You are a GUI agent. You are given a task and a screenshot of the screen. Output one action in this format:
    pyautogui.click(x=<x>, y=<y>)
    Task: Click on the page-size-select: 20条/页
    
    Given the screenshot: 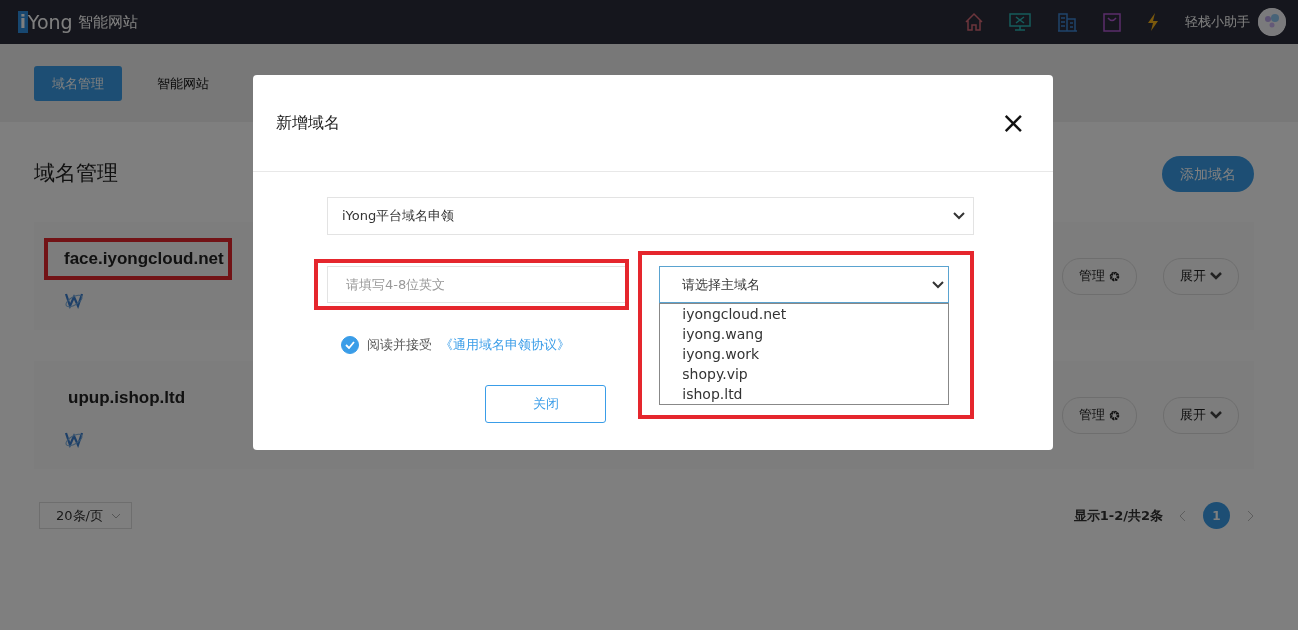 What is the action you would take?
    pyautogui.click(x=85, y=515)
    